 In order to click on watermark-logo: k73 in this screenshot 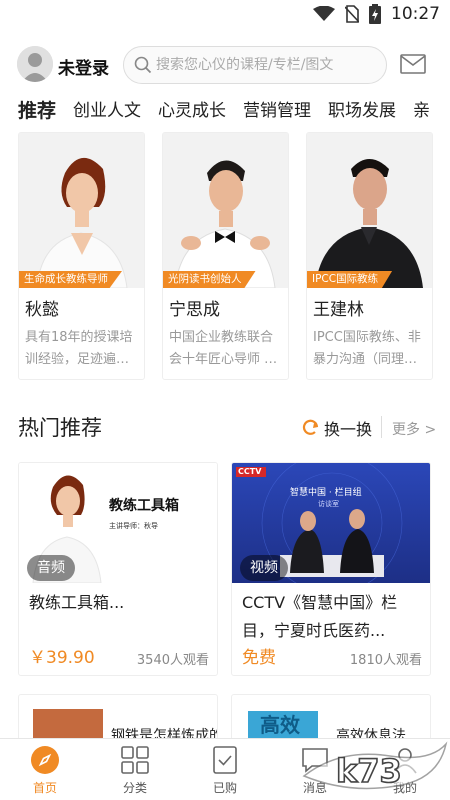, I will do `click(374, 767)`.